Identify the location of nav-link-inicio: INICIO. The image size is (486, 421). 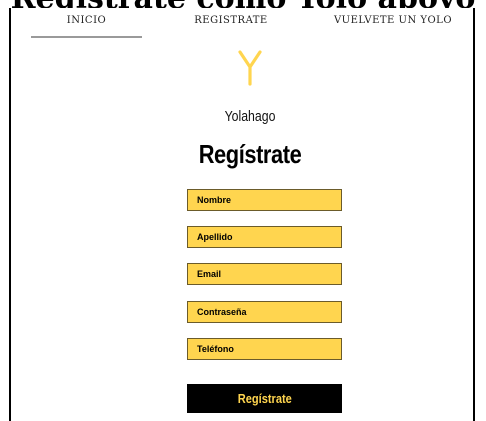
(86, 26).